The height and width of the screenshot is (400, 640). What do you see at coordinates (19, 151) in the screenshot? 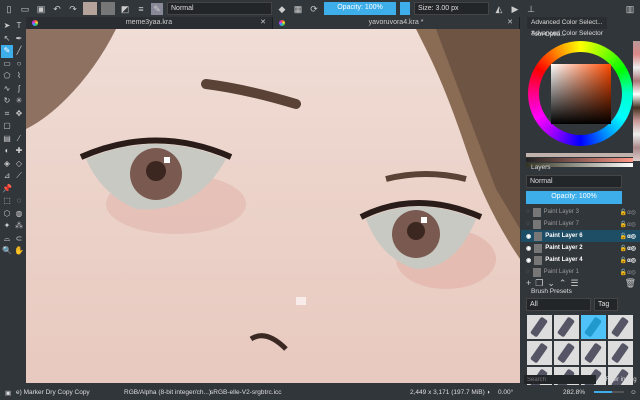
I see `smart-patch-icon: ✚` at bounding box center [19, 151].